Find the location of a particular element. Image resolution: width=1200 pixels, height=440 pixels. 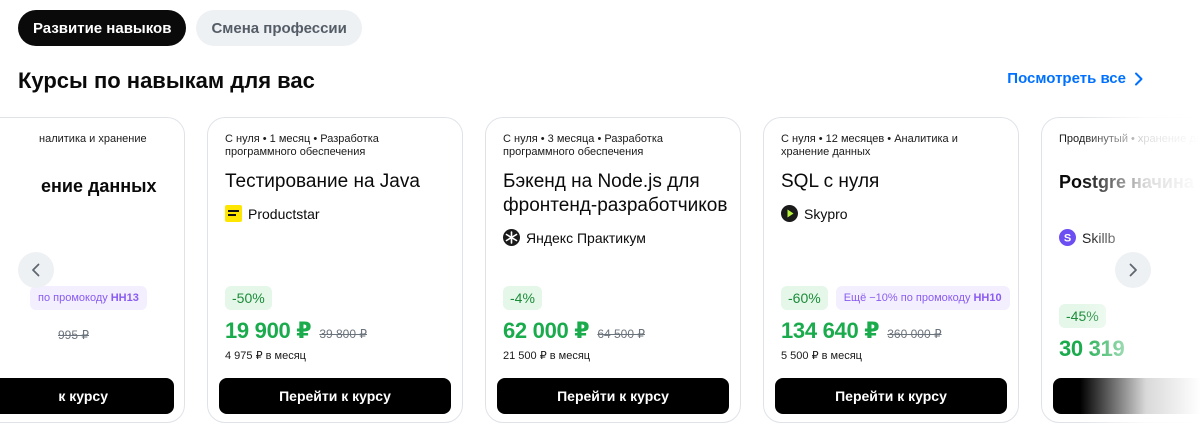

chevron-left-icon is located at coordinates (36, 270).